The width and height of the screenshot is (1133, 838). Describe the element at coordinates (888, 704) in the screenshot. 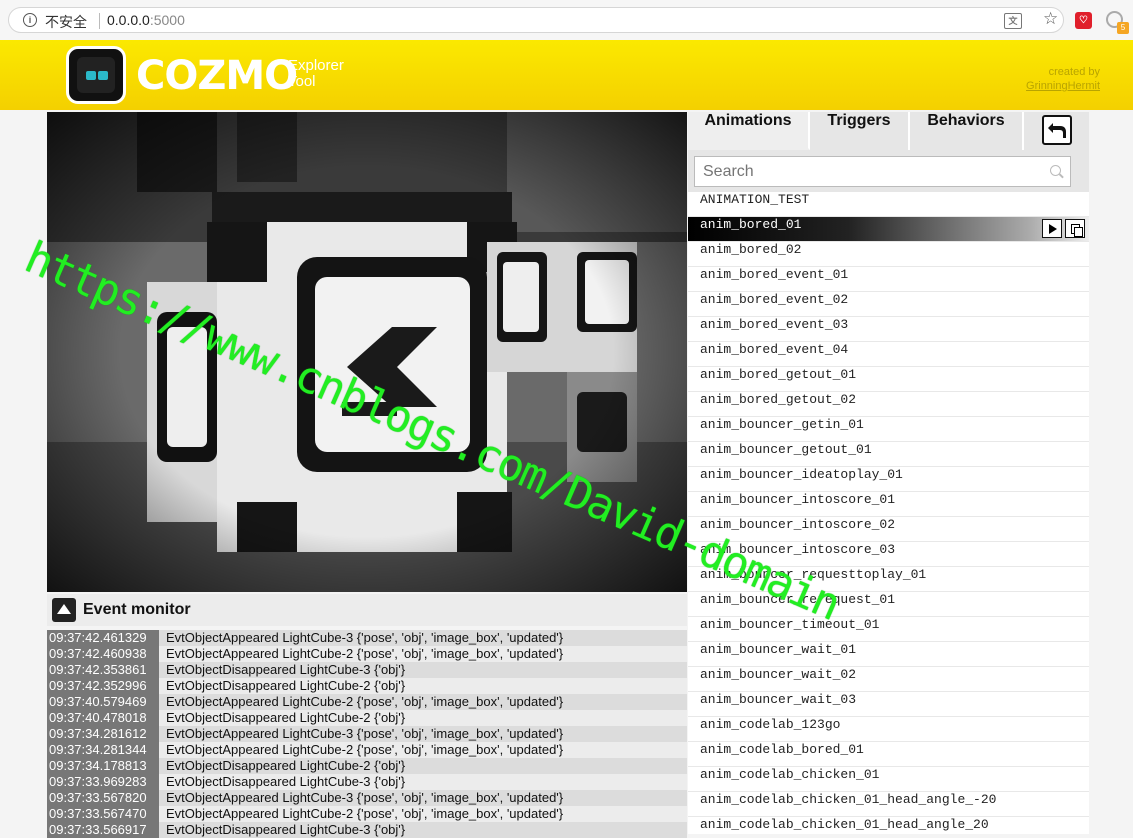

I see `animation-item: anim_bouncer_wait_03` at that location.